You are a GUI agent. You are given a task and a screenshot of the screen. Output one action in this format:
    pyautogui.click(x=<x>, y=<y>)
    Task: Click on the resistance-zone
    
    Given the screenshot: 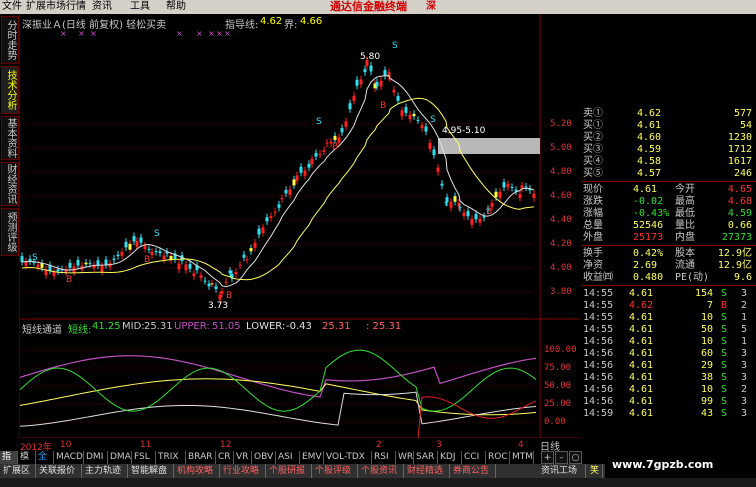 What is the action you would take?
    pyautogui.click(x=489, y=146)
    